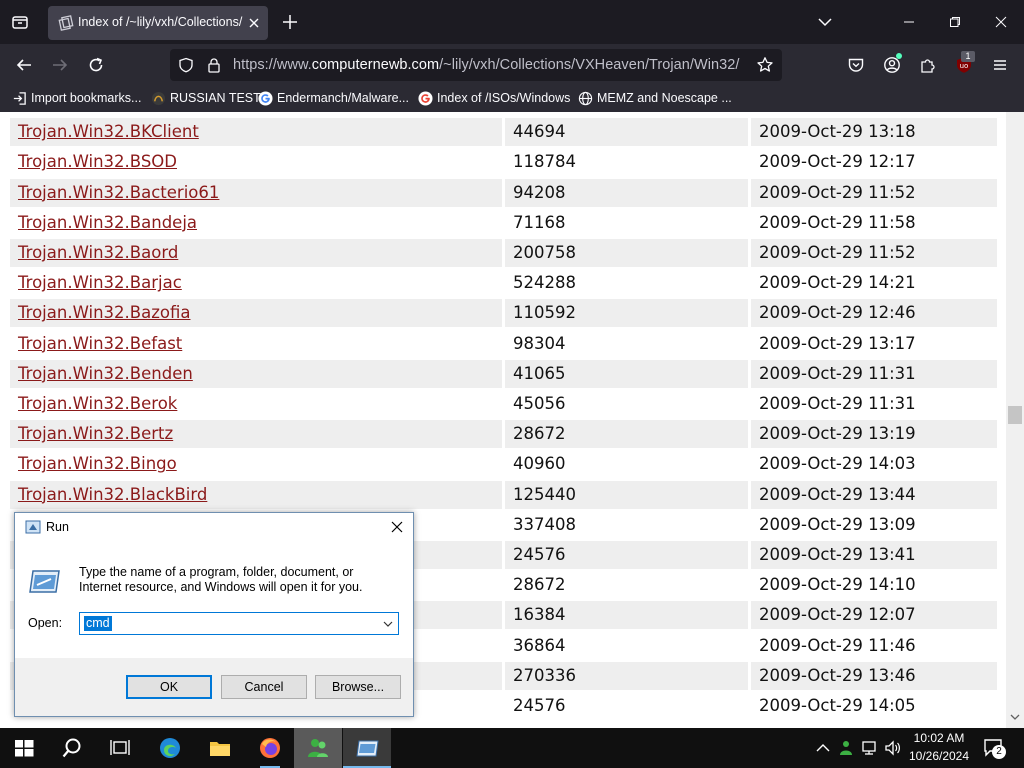 The image size is (1024, 768). What do you see at coordinates (97, 403) in the screenshot?
I see `file-link: Trojan.Win32.Berok` at bounding box center [97, 403].